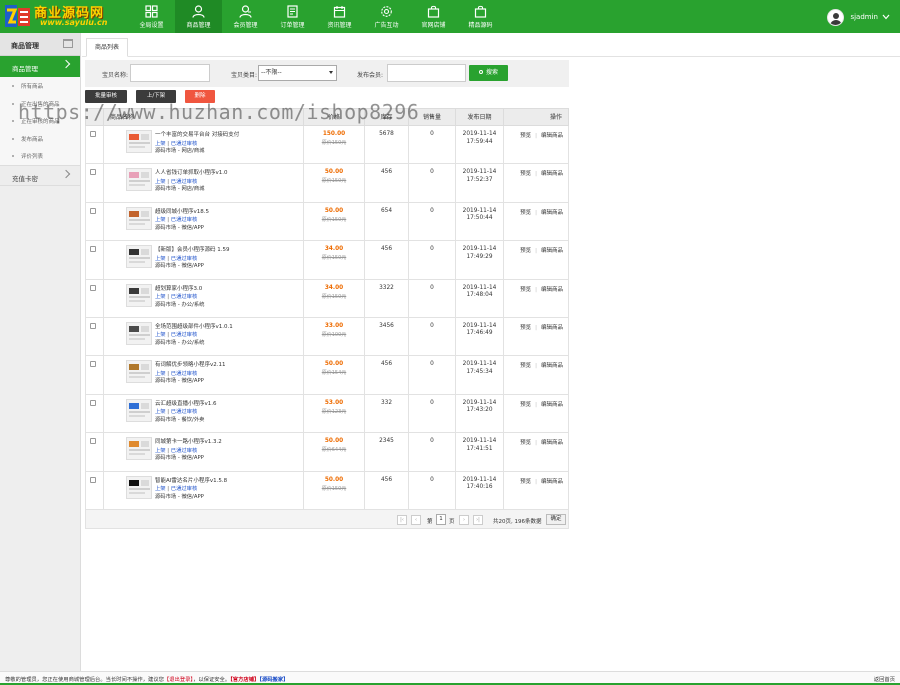 The image size is (900, 685). I want to click on last-page-button: ›|, so click(478, 519).